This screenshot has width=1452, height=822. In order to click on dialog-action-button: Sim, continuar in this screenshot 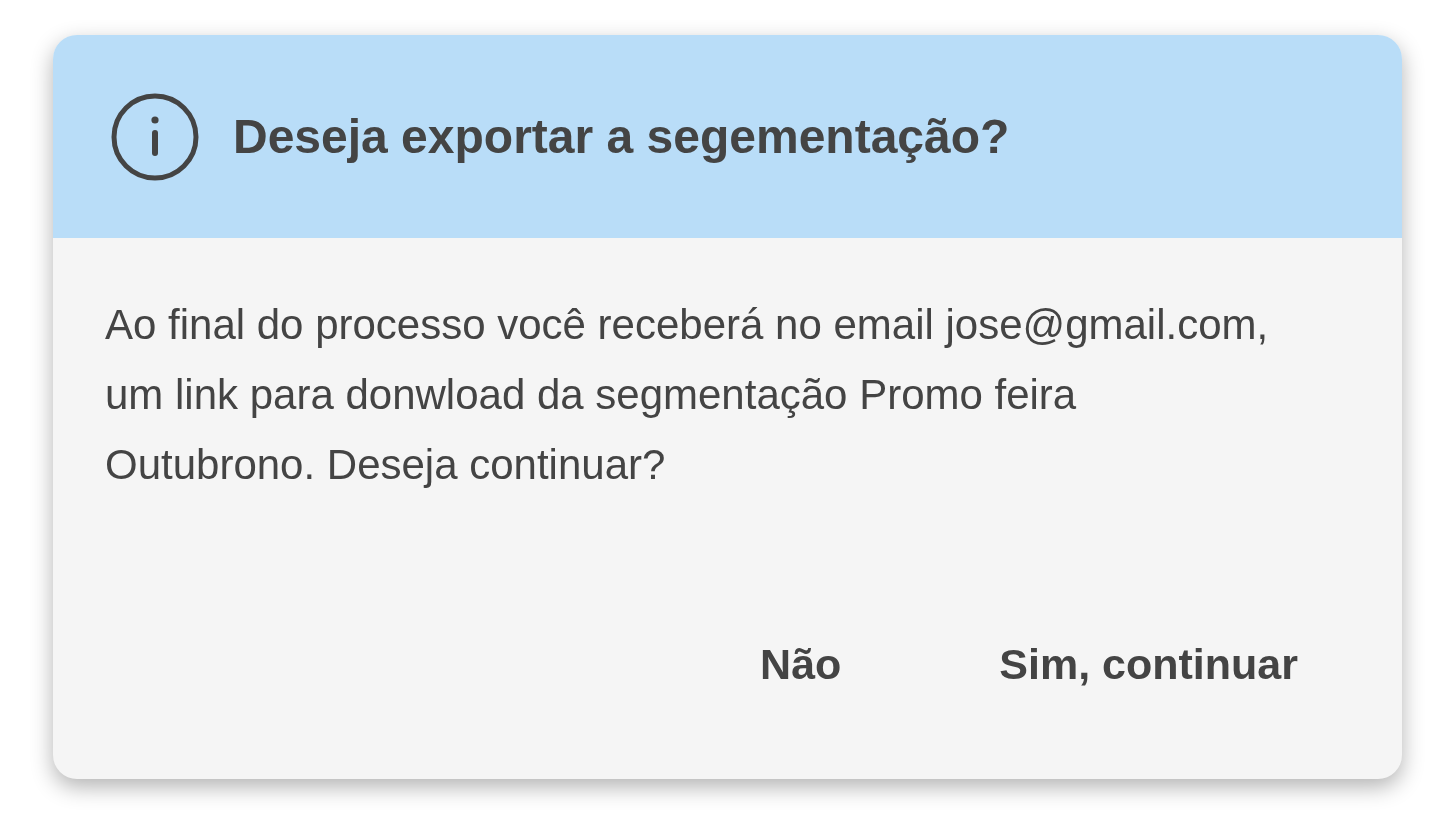, I will do `click(1148, 664)`.